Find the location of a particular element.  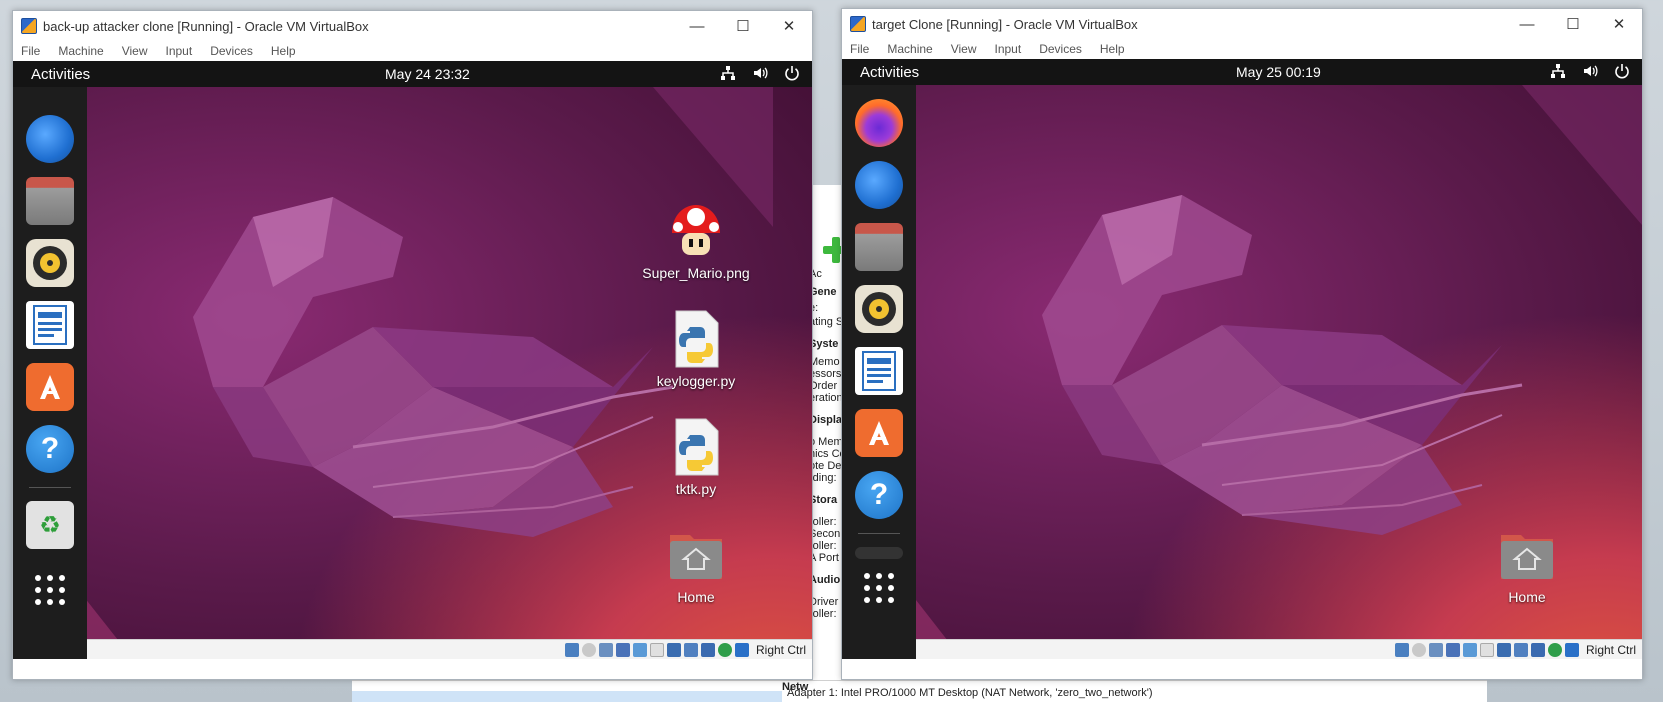

manager-detail-line: ote De is located at coordinates (825, 466).